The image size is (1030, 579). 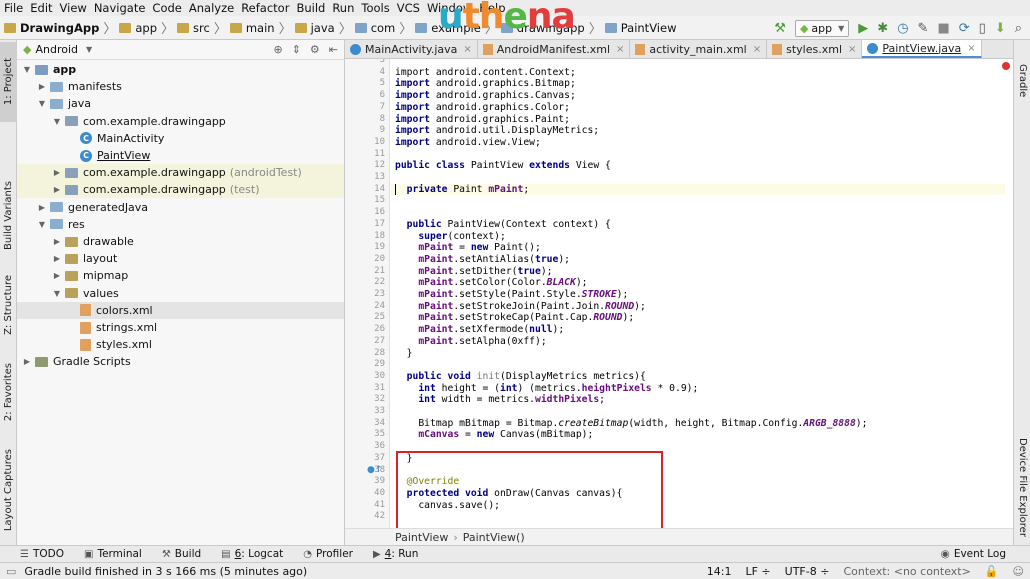 What do you see at coordinates (882, 28) in the screenshot?
I see `debug-icon: ✱` at bounding box center [882, 28].